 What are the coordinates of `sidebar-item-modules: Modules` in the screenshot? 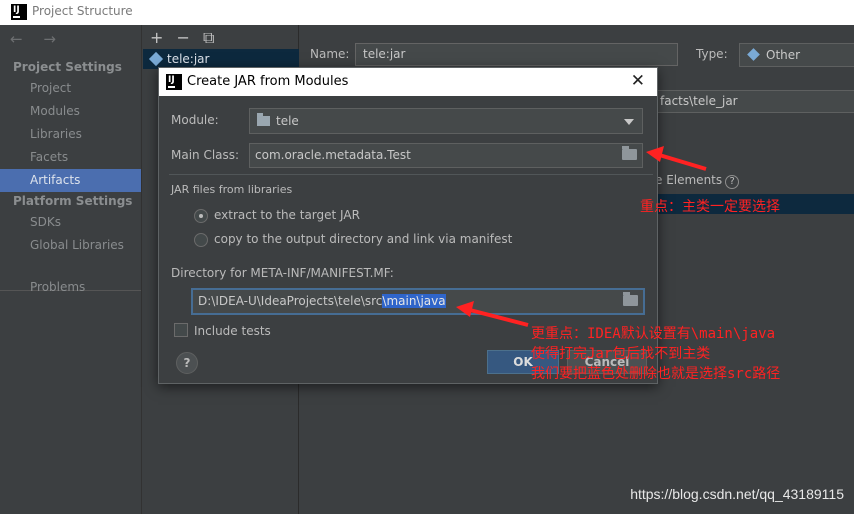 It's located at (70, 111).